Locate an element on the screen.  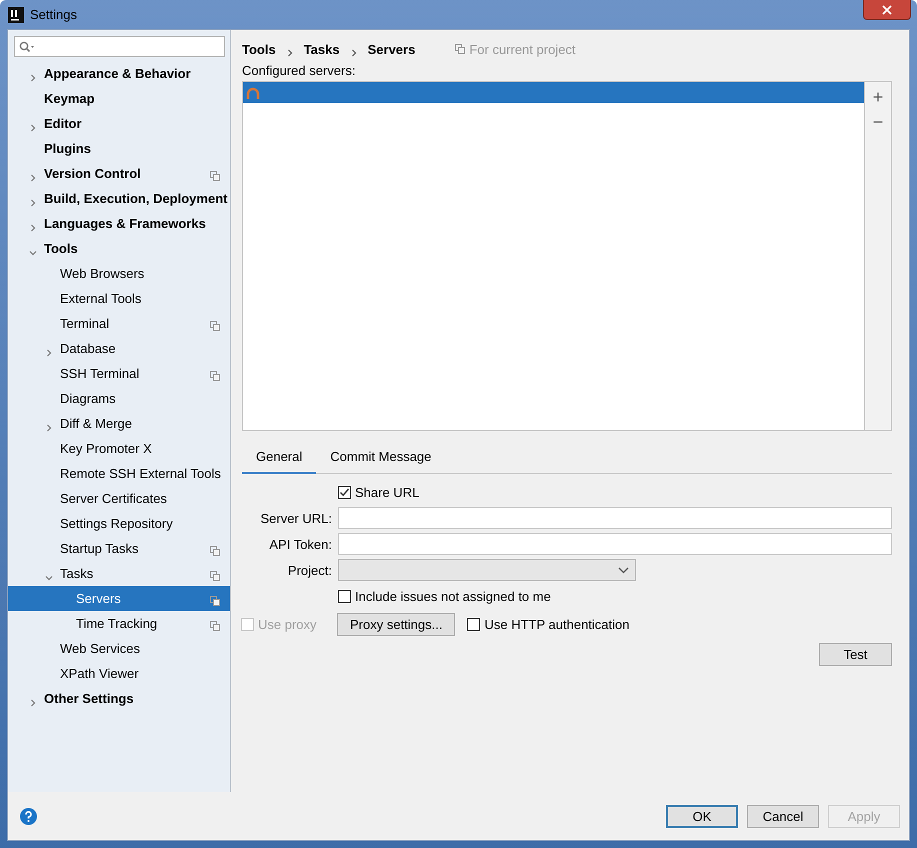
tree-item: Tasks is located at coordinates (119, 573).